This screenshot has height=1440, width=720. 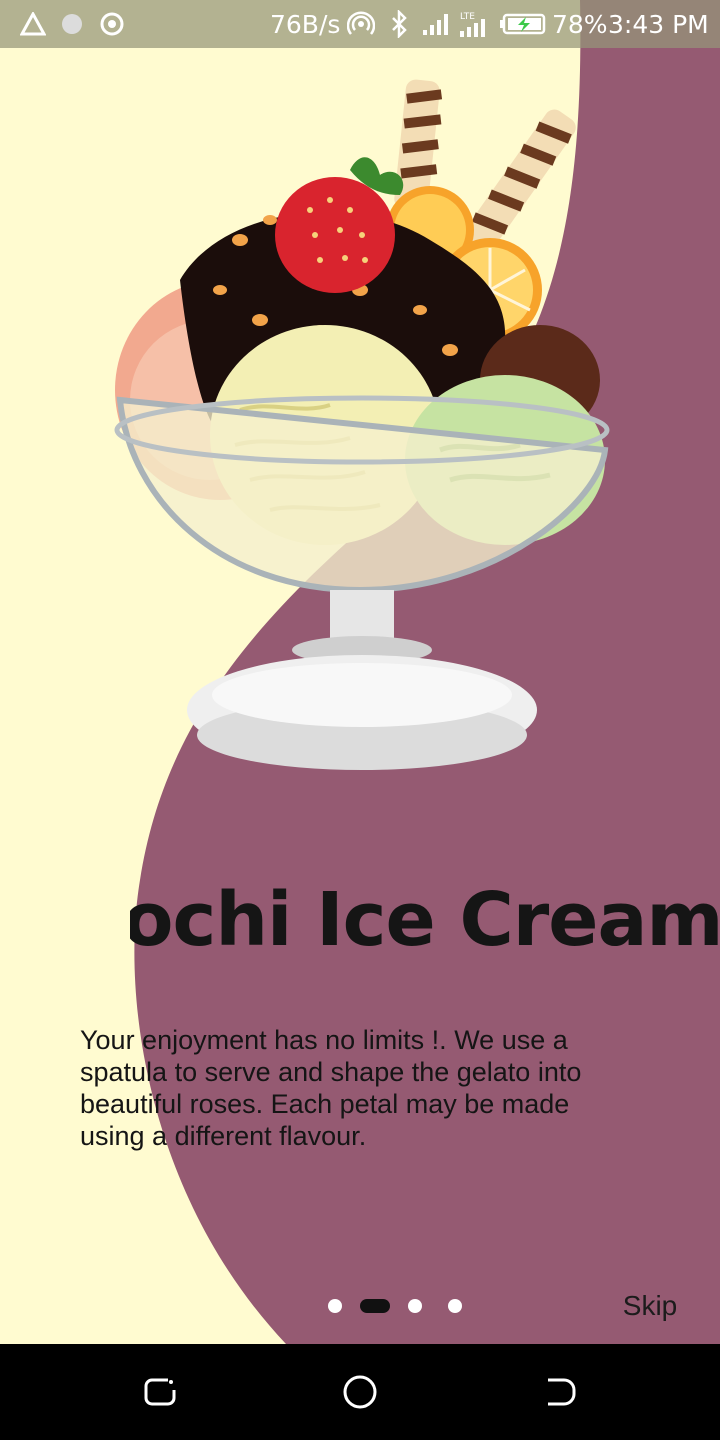 I want to click on hotspot-icon, so click(x=361, y=24).